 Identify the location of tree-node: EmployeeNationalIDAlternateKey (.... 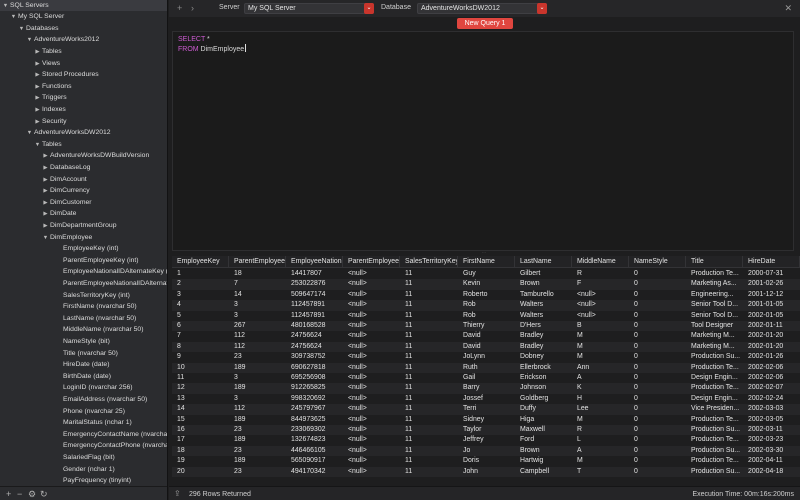
(83, 272).